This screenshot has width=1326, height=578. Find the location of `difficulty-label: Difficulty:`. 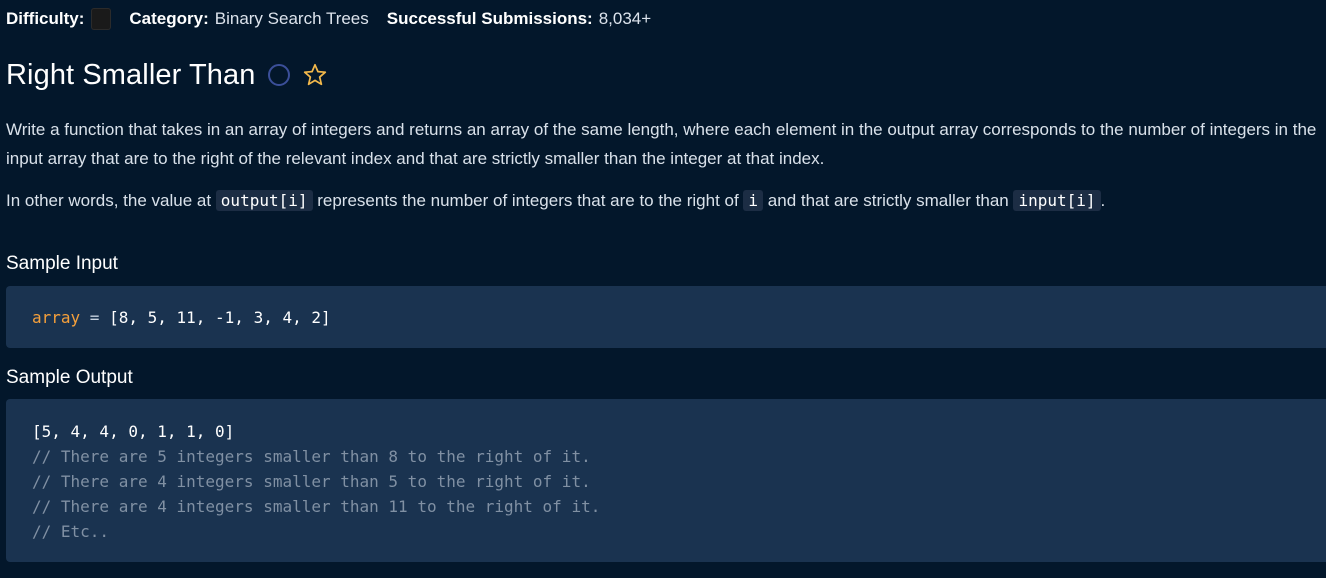

difficulty-label: Difficulty: is located at coordinates (45, 18).